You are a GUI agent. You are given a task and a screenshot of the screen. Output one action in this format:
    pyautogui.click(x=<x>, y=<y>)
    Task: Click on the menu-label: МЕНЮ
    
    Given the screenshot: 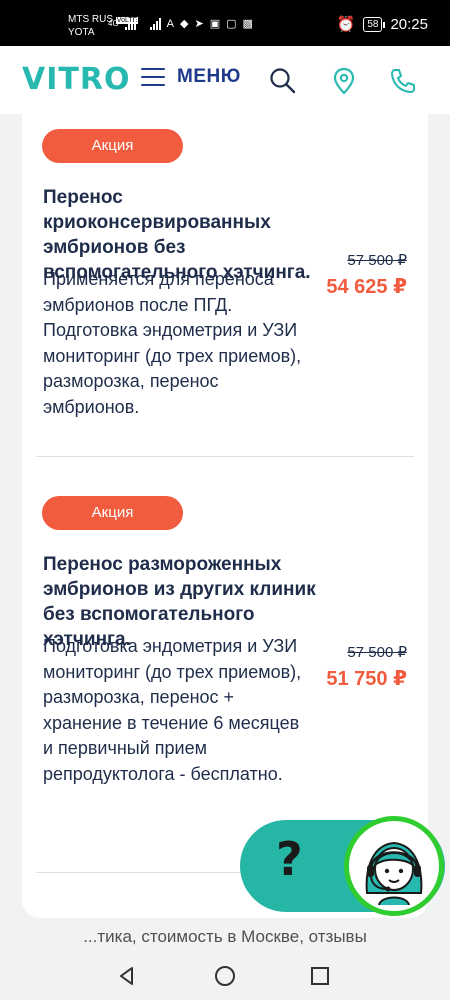 What is the action you would take?
    pyautogui.click(x=209, y=76)
    